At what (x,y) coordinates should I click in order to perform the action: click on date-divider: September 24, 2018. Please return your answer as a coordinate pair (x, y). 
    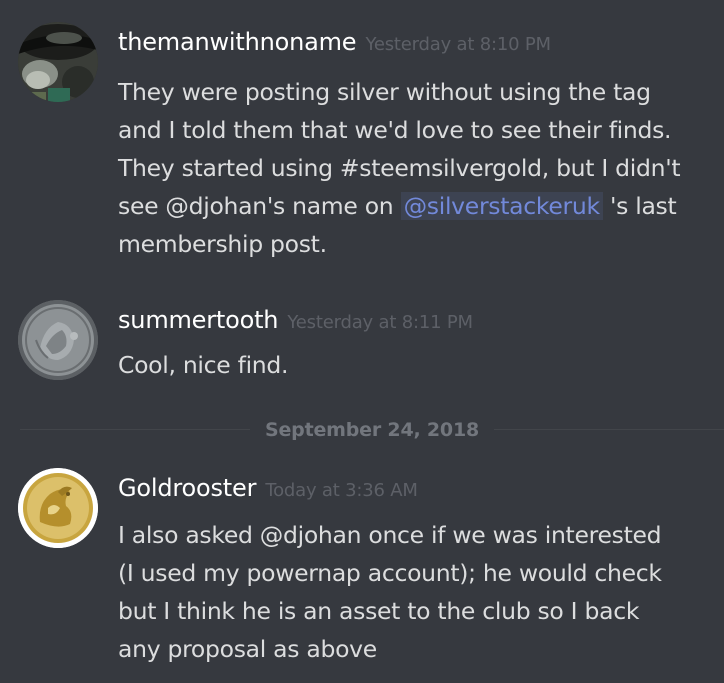
    Looking at the image, I should click on (372, 430).